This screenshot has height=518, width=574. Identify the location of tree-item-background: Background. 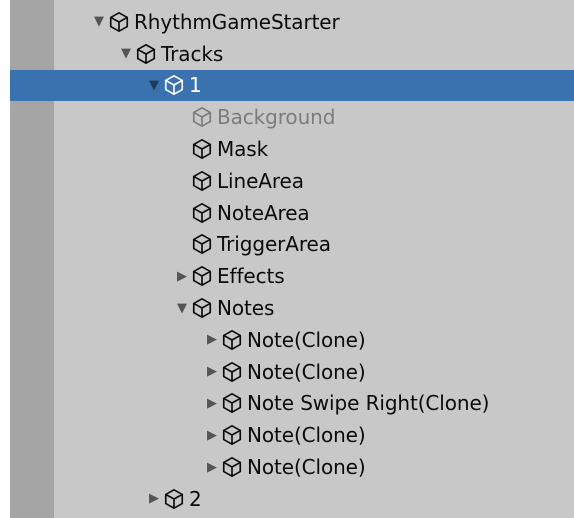
(292, 117).